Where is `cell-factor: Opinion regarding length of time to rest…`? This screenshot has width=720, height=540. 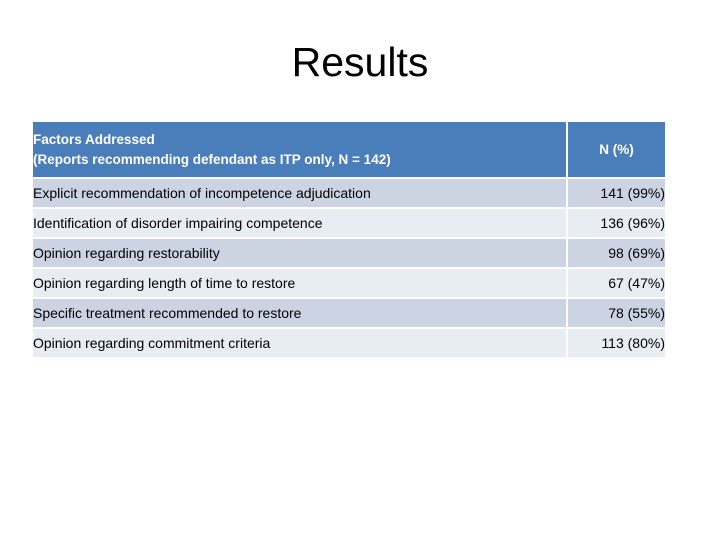 cell-factor: Opinion regarding length of time to rest… is located at coordinates (300, 282).